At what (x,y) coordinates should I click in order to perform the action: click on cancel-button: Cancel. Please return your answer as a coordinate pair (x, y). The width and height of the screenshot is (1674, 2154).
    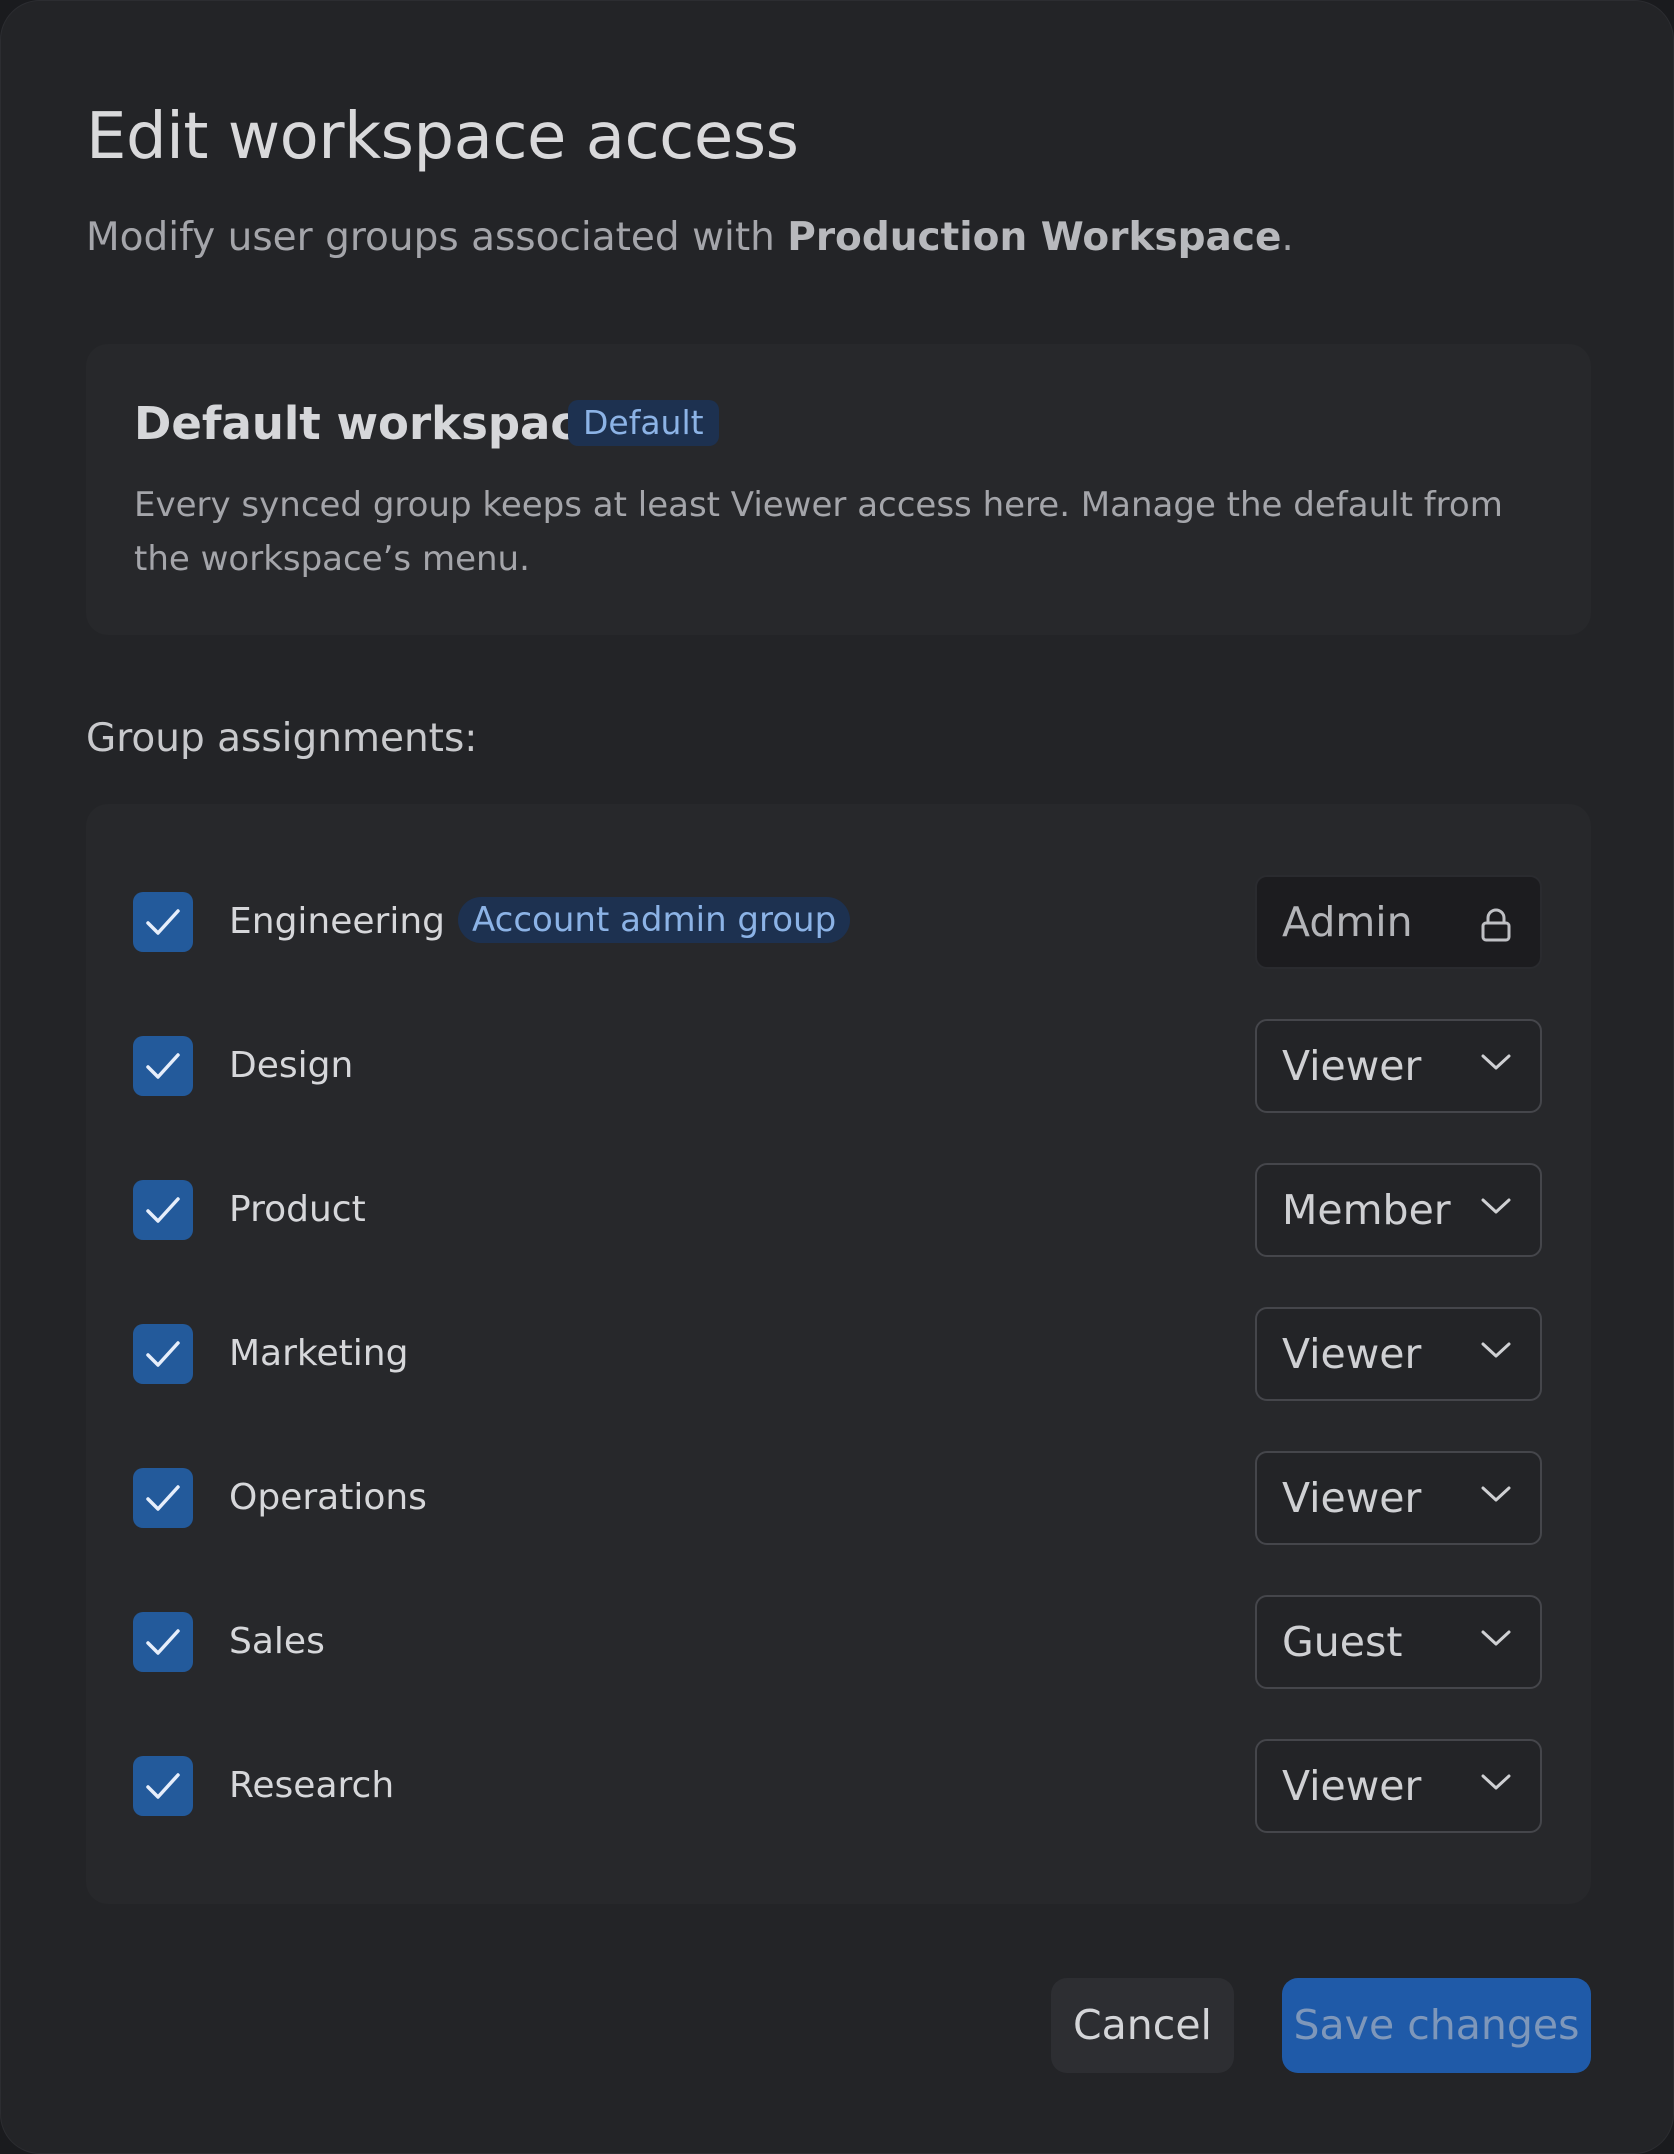
    Looking at the image, I should click on (1142, 2025).